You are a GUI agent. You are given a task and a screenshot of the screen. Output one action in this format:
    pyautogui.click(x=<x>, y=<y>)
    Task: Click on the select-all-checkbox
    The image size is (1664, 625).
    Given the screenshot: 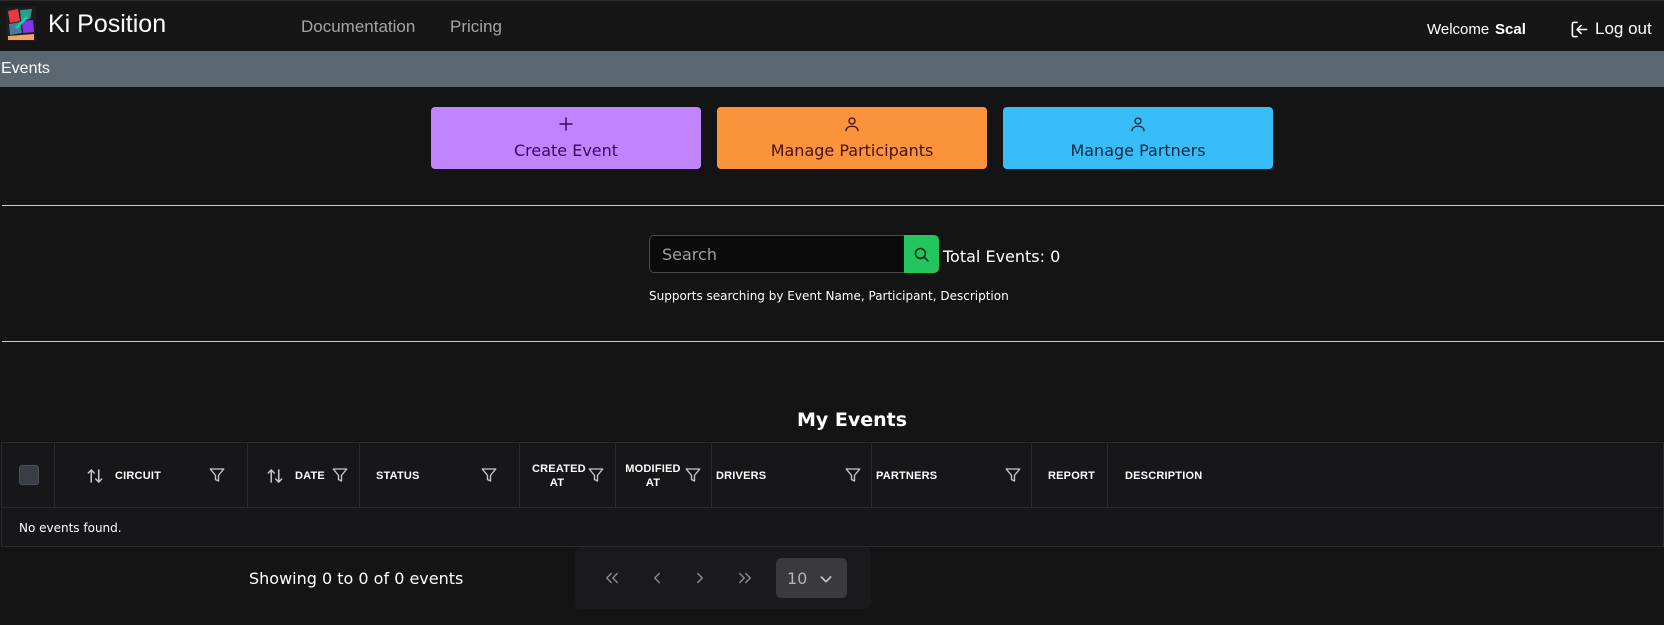 What is the action you would take?
    pyautogui.click(x=29, y=475)
    